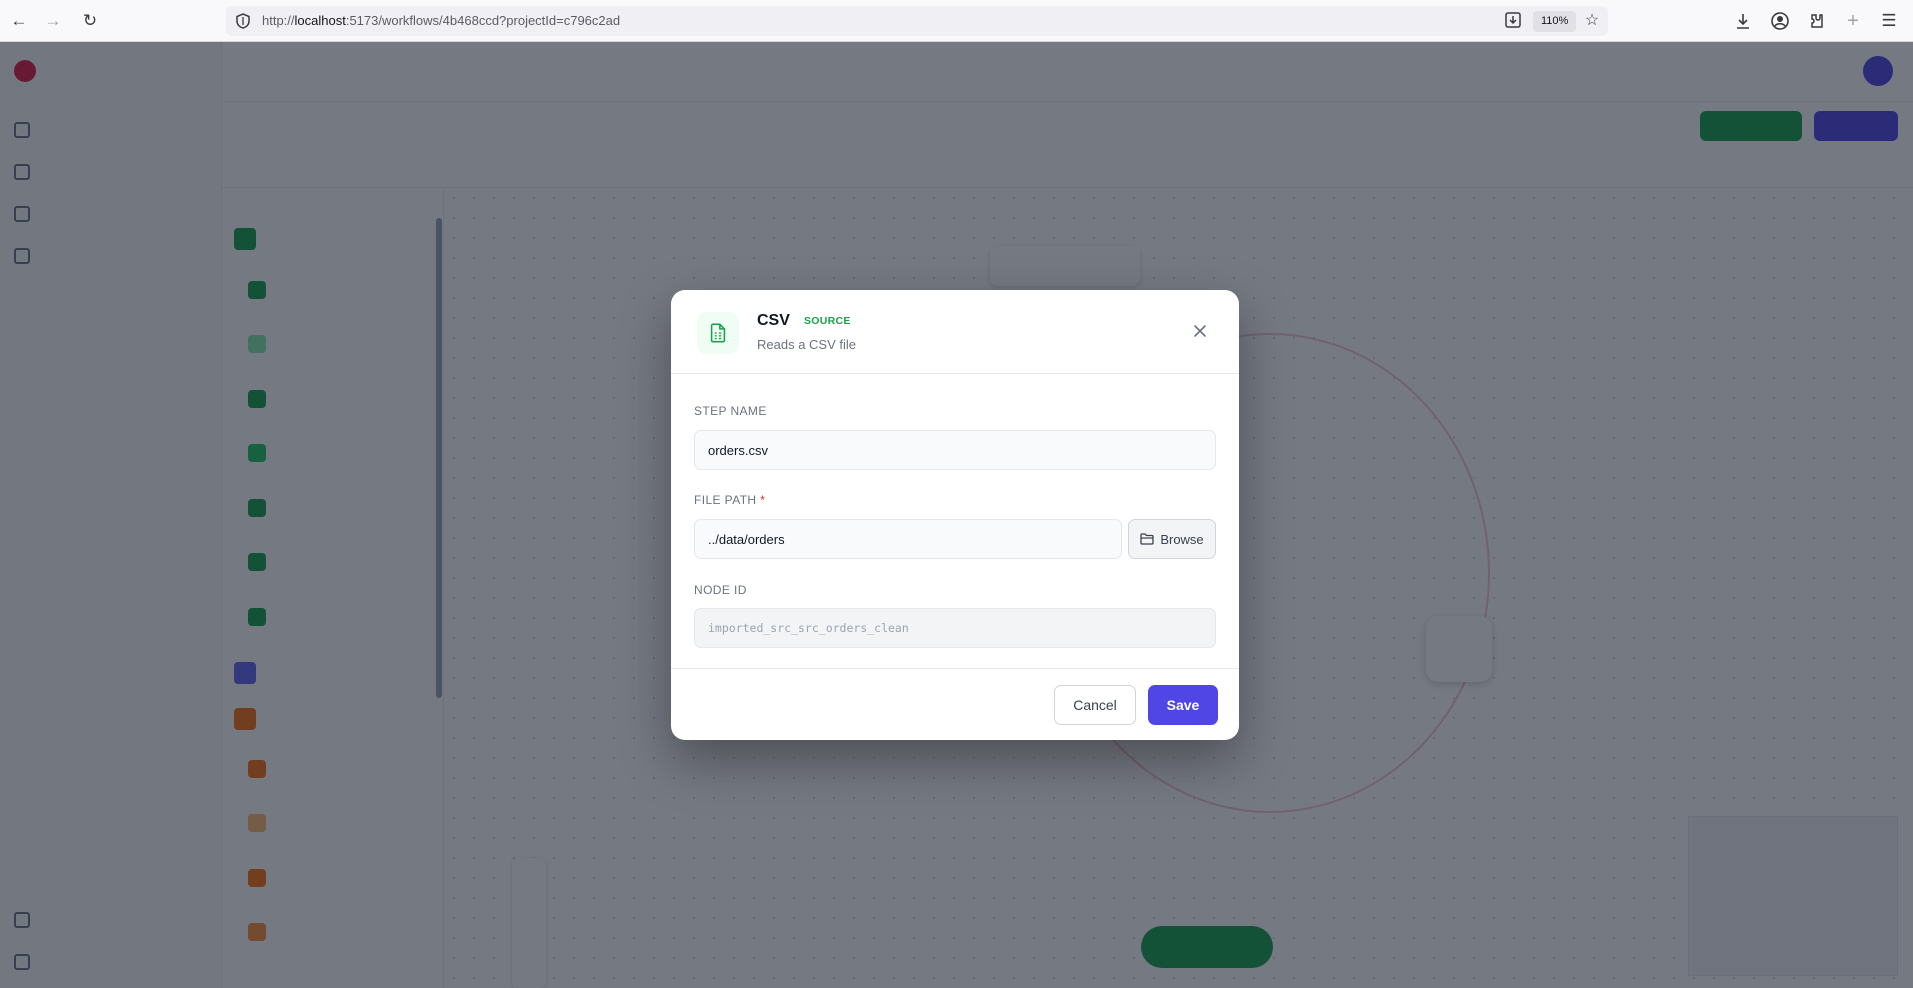  Describe the element at coordinates (773, 320) in the screenshot. I see `modal-title: CSV` at that location.